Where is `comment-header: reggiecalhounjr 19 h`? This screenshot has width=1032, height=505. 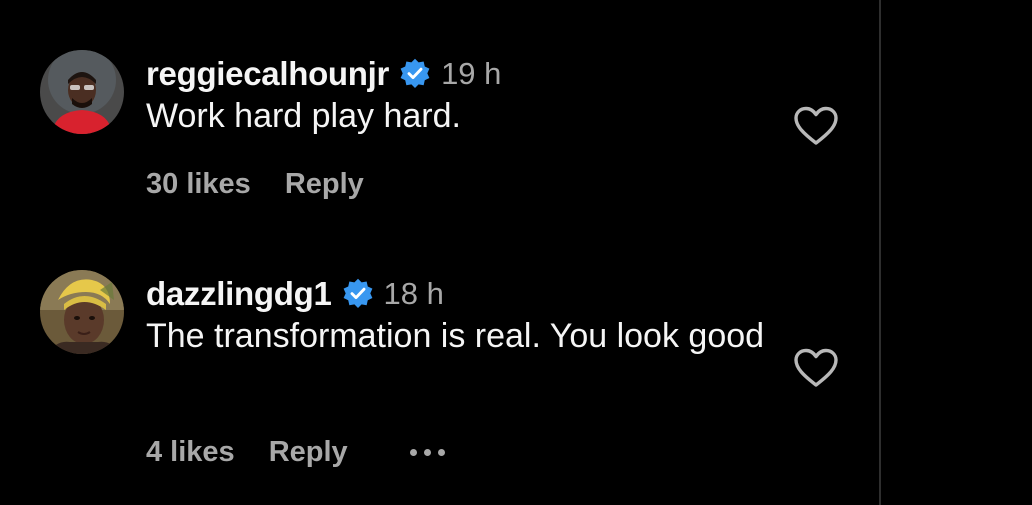
comment-header: reggiecalhounjr 19 h is located at coordinates (456, 74).